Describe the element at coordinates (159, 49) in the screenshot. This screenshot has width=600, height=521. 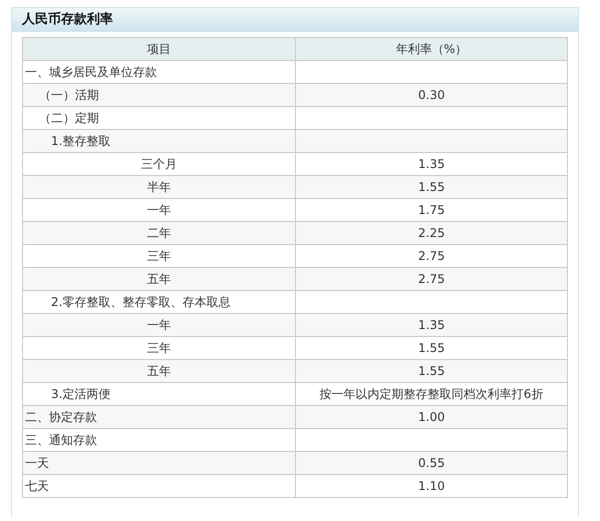
I see `column-header: 项目` at that location.